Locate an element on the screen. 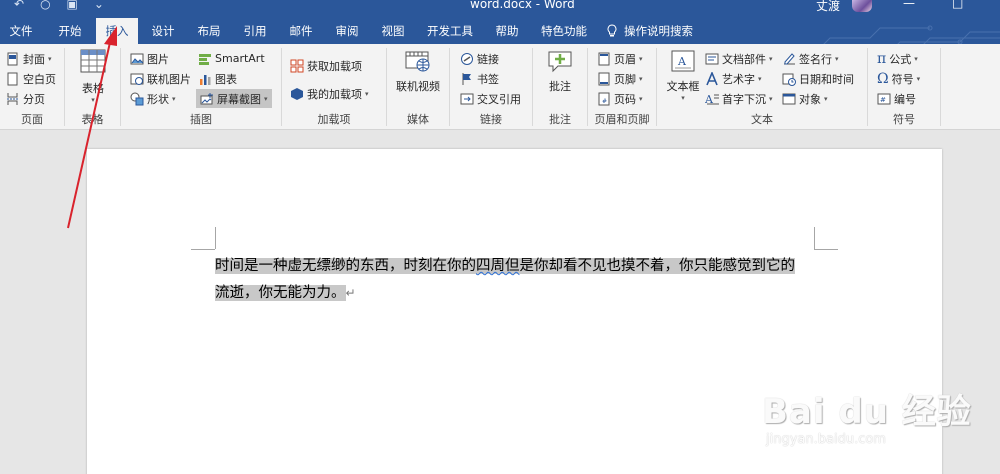 Image resolution: width=1000 pixels, height=474 pixels. tab-references: 引用 is located at coordinates (255, 31).